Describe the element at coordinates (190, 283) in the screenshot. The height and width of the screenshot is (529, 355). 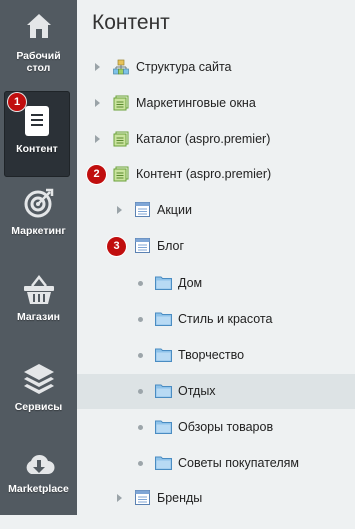
I see `tree-item-label: Дом` at that location.